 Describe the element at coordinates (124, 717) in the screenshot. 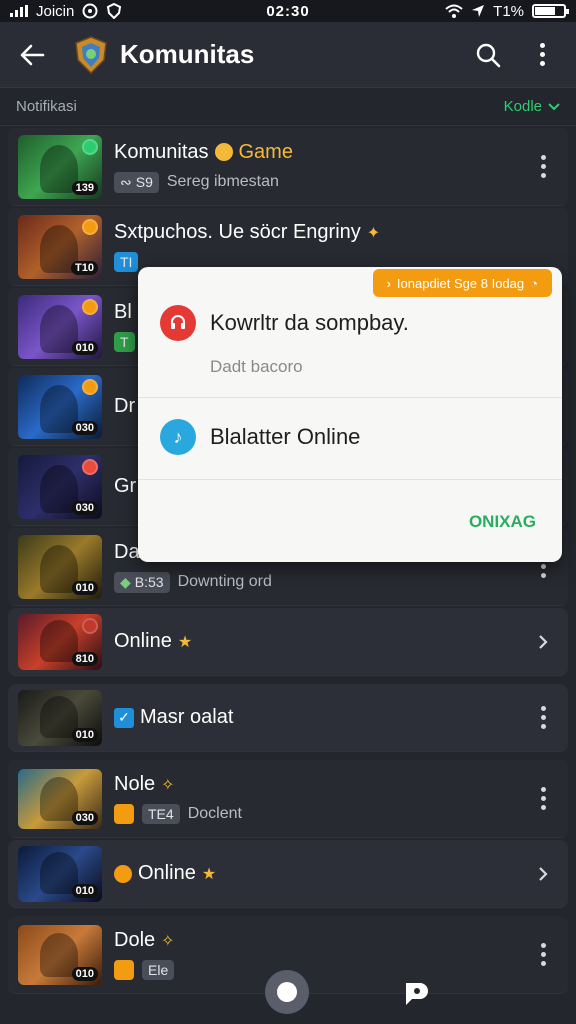

I see `checkbox-checked-icon: ✓` at that location.